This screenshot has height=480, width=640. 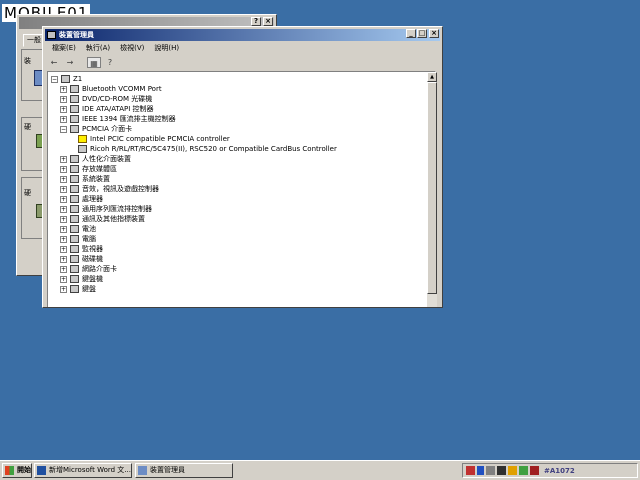 I want to click on tree-item-label: 鍵盤, so click(x=89, y=289).